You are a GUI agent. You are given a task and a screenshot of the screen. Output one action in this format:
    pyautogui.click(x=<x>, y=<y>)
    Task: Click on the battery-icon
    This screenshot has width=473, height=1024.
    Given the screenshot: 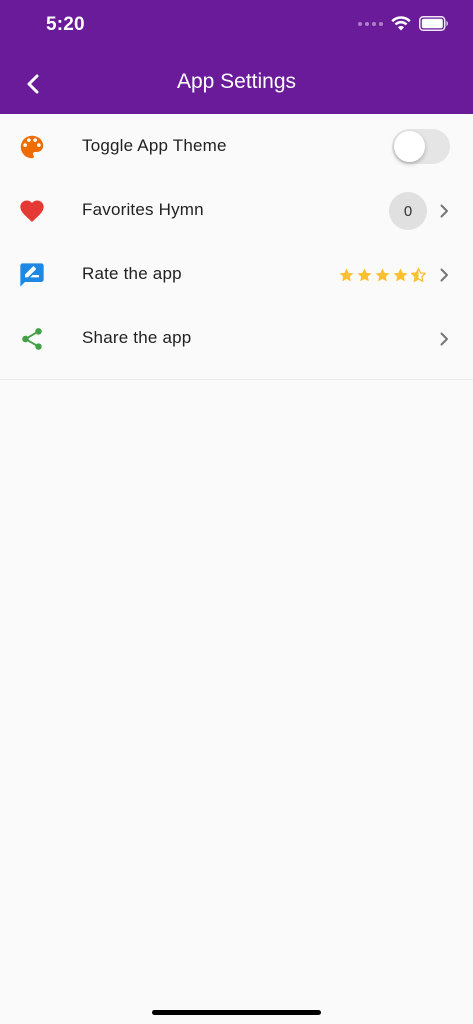 What is the action you would take?
    pyautogui.click(x=433, y=23)
    